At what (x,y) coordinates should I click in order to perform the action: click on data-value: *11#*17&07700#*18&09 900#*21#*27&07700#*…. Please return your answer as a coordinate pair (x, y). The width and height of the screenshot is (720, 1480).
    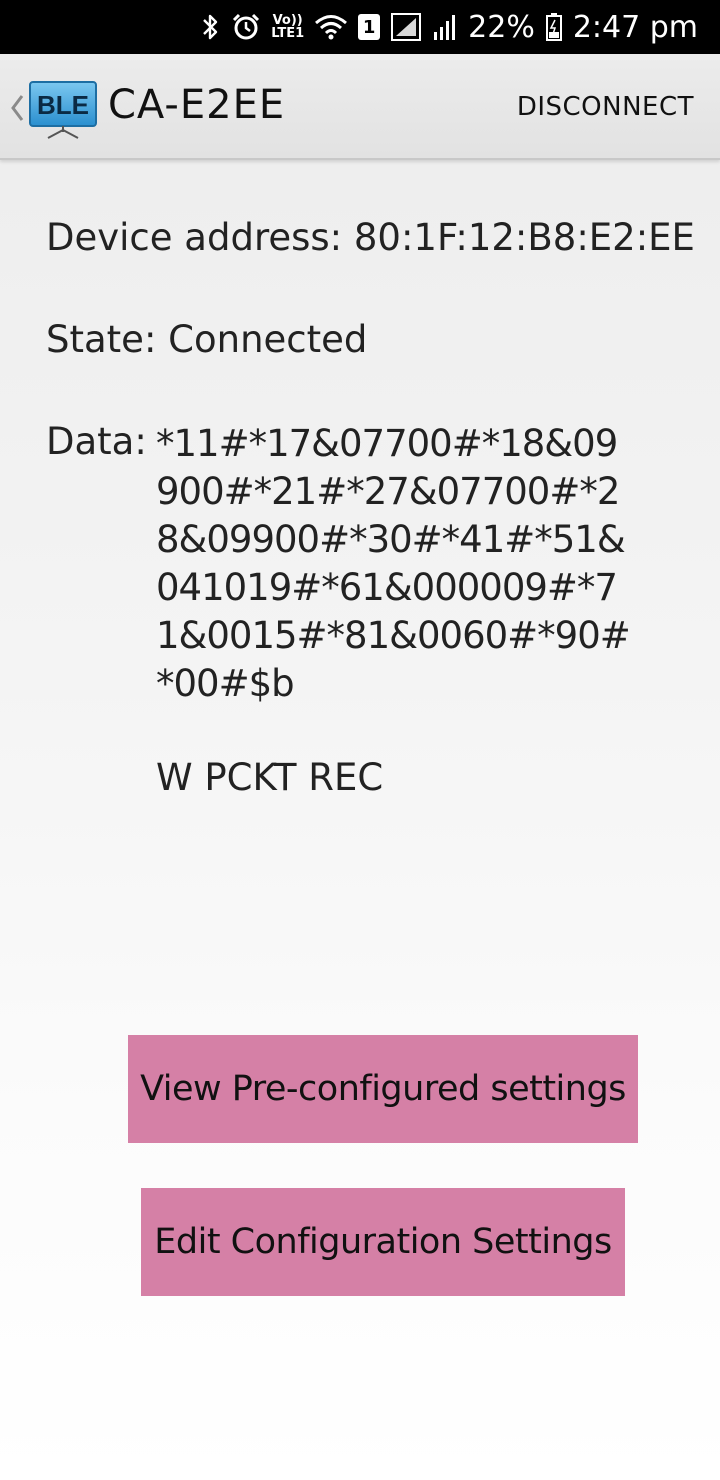
    Looking at the image, I should click on (393, 564).